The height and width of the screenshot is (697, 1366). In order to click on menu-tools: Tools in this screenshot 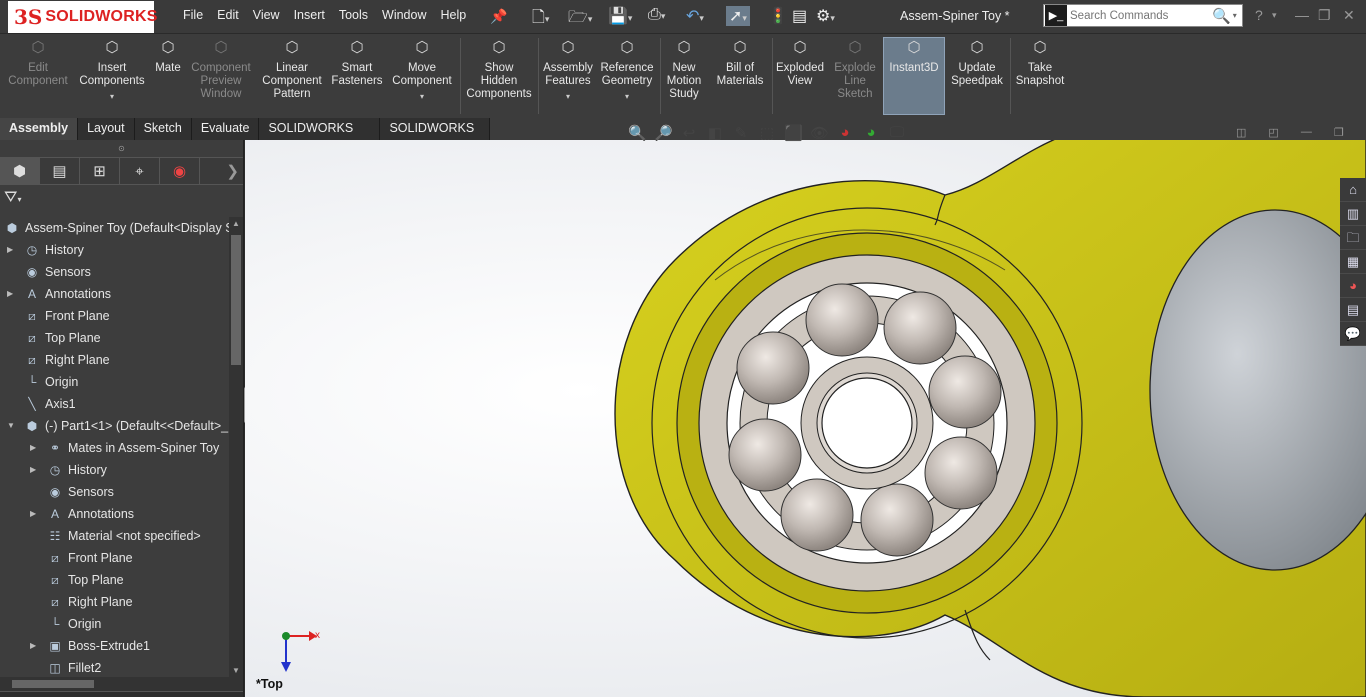, I will do `click(353, 15)`.